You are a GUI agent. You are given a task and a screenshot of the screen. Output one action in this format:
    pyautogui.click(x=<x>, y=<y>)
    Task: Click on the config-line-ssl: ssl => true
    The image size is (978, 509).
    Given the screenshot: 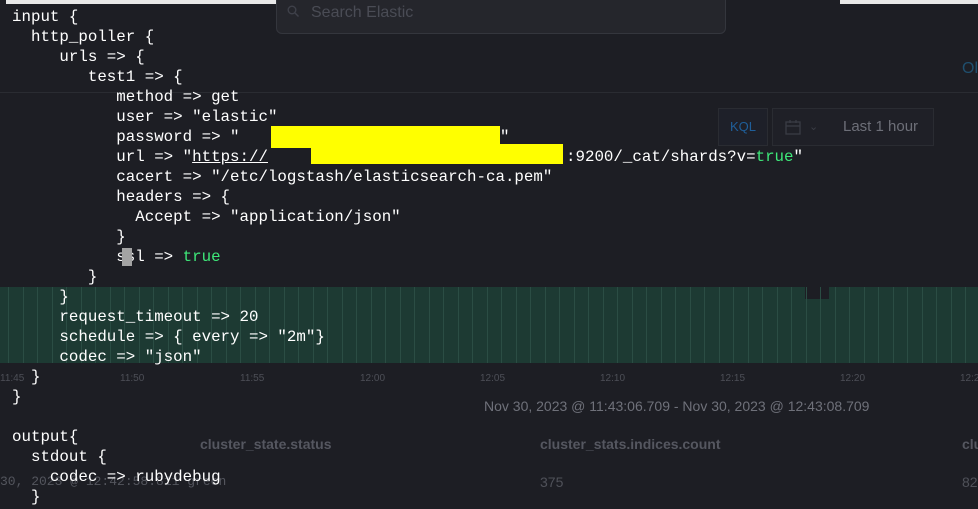 What is the action you would take?
    pyautogui.click(x=116, y=257)
    